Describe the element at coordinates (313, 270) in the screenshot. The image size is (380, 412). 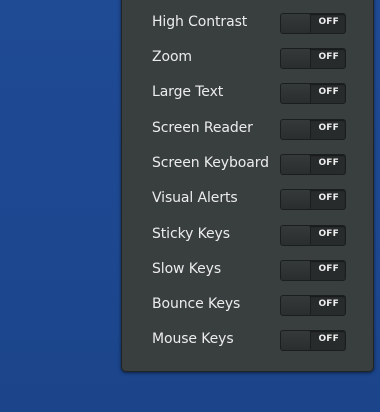
I see `slow-keys-toggle: OFF` at that location.